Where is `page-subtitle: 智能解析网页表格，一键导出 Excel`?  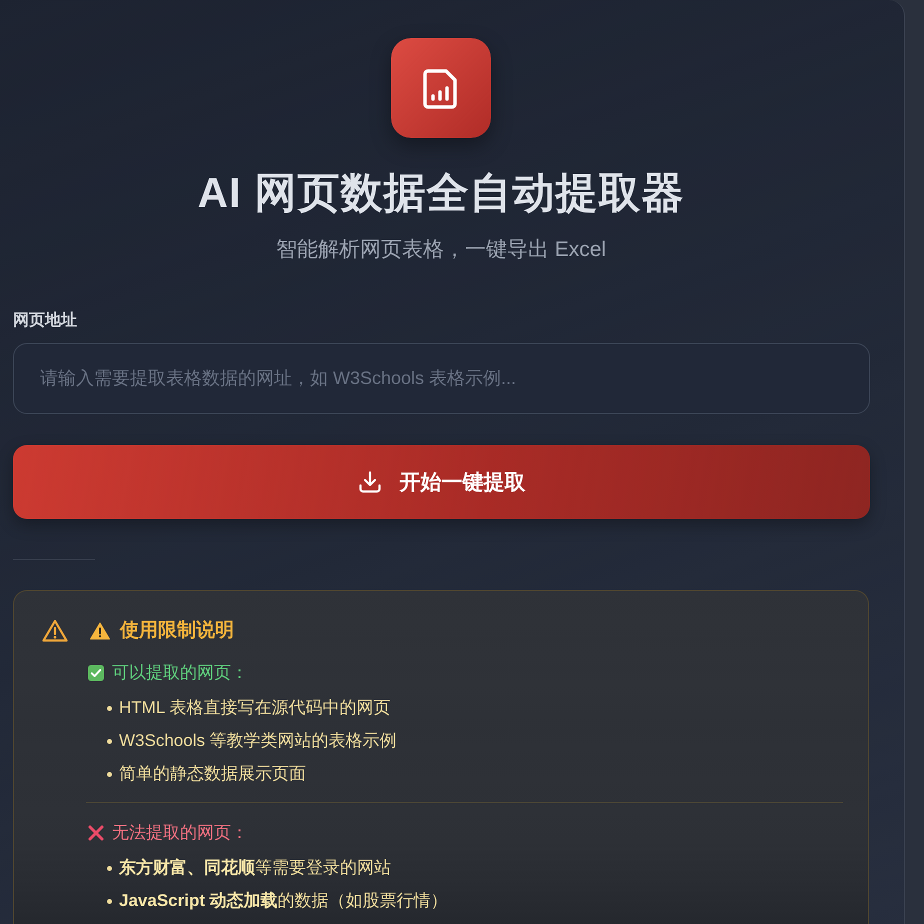
page-subtitle: 智能解析网页表格，一键导出 Excel is located at coordinates (441, 250).